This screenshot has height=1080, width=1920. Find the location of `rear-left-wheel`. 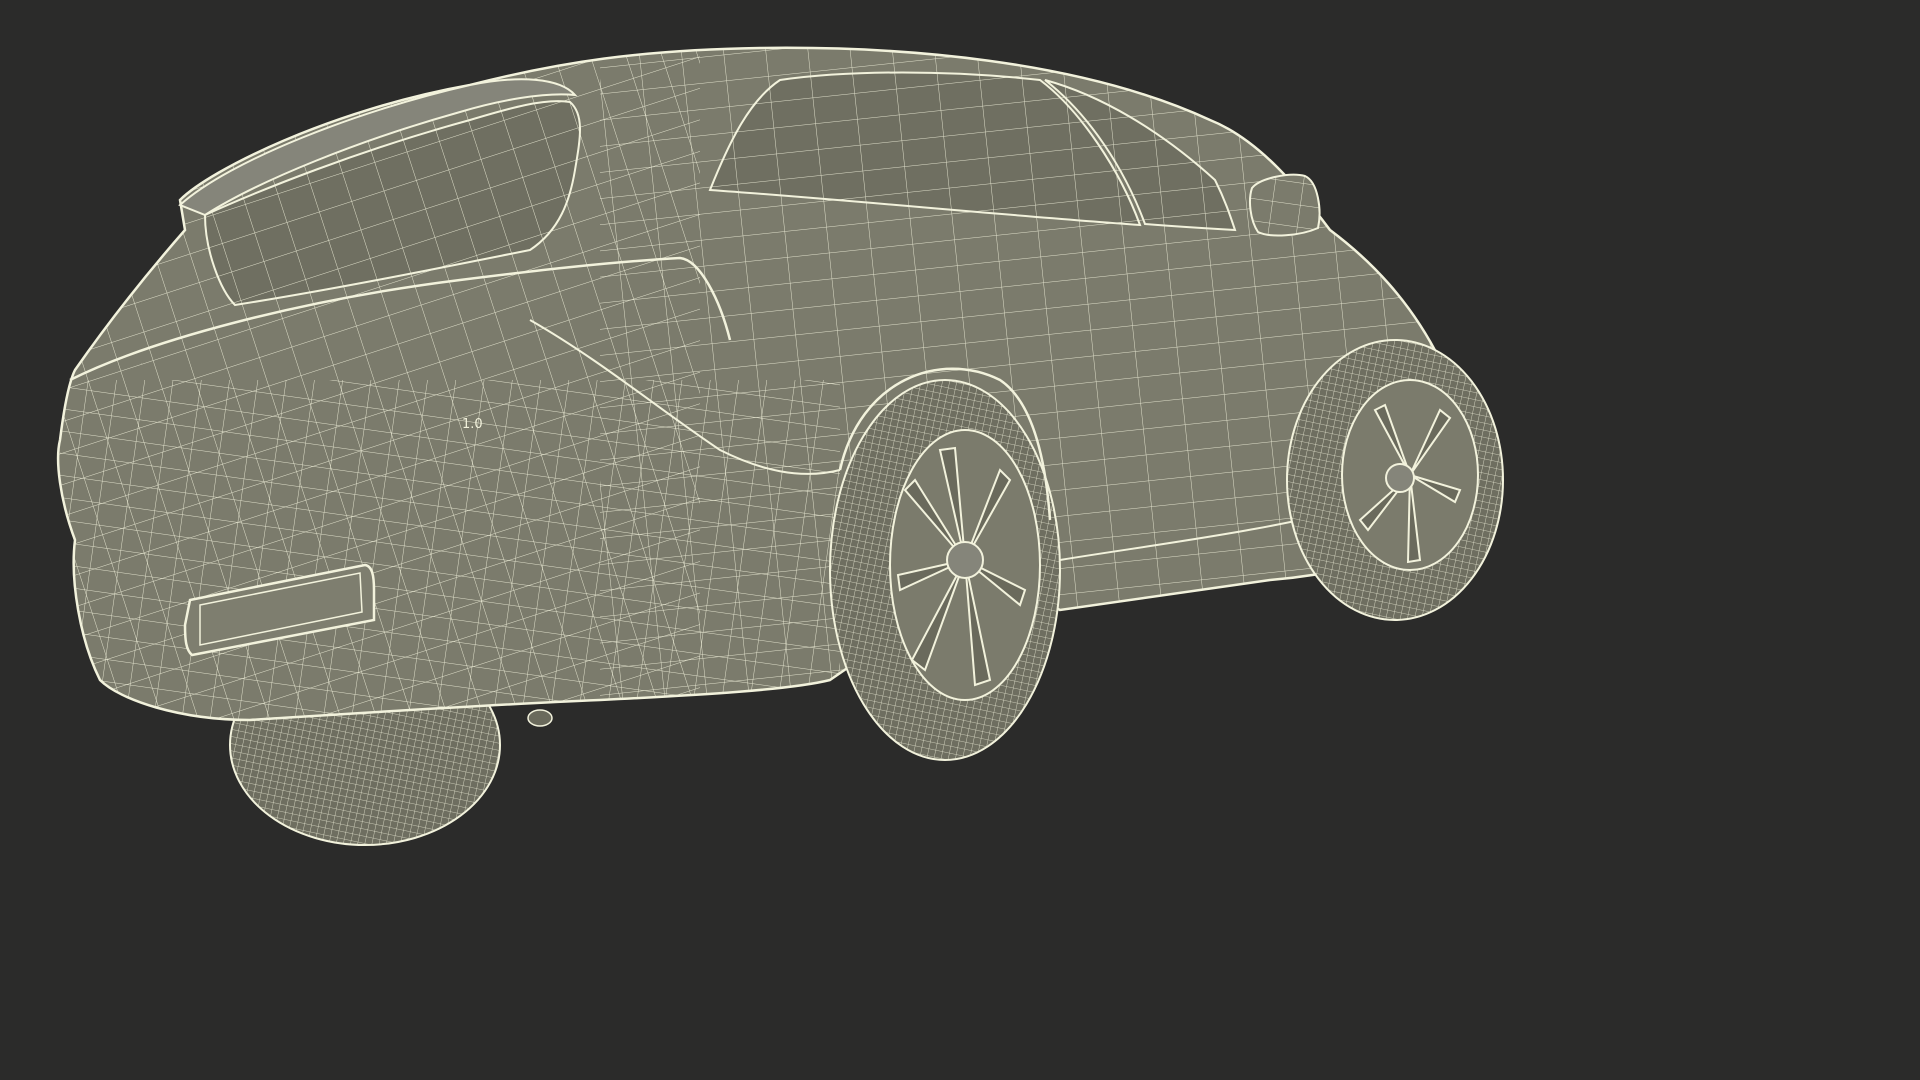

rear-left-wheel is located at coordinates (945, 570).